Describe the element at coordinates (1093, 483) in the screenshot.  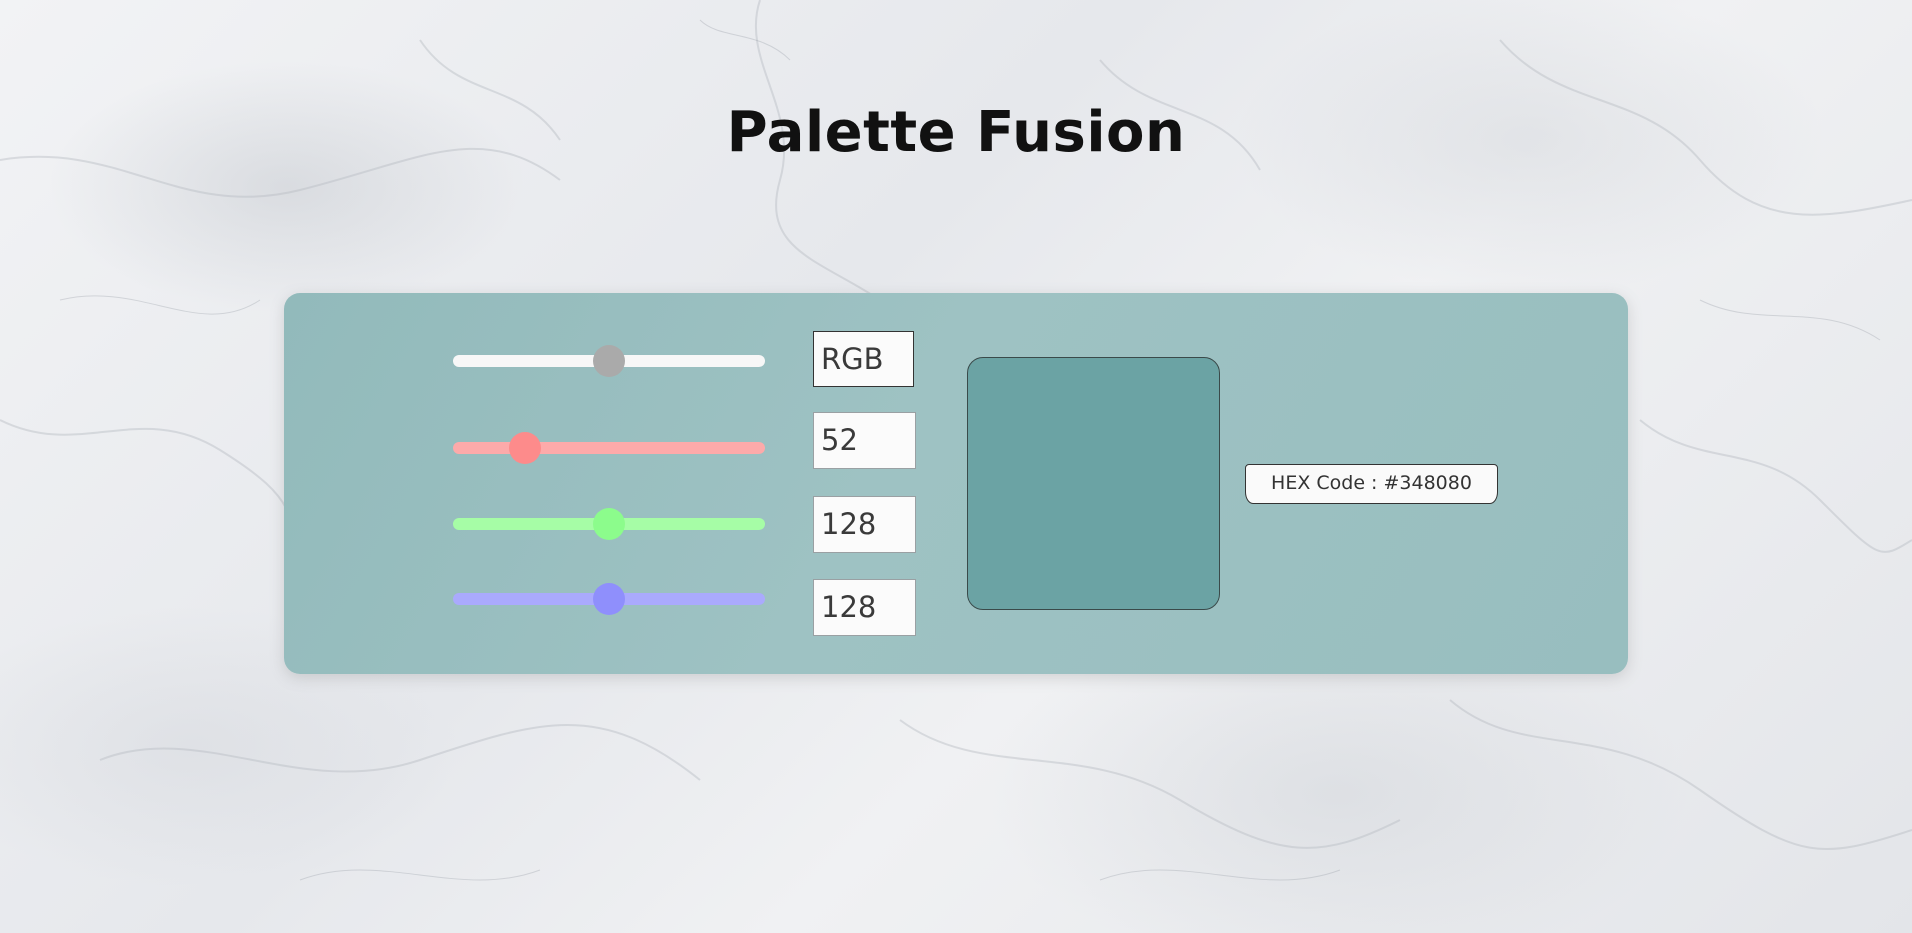
I see `color-preview-swatch` at that location.